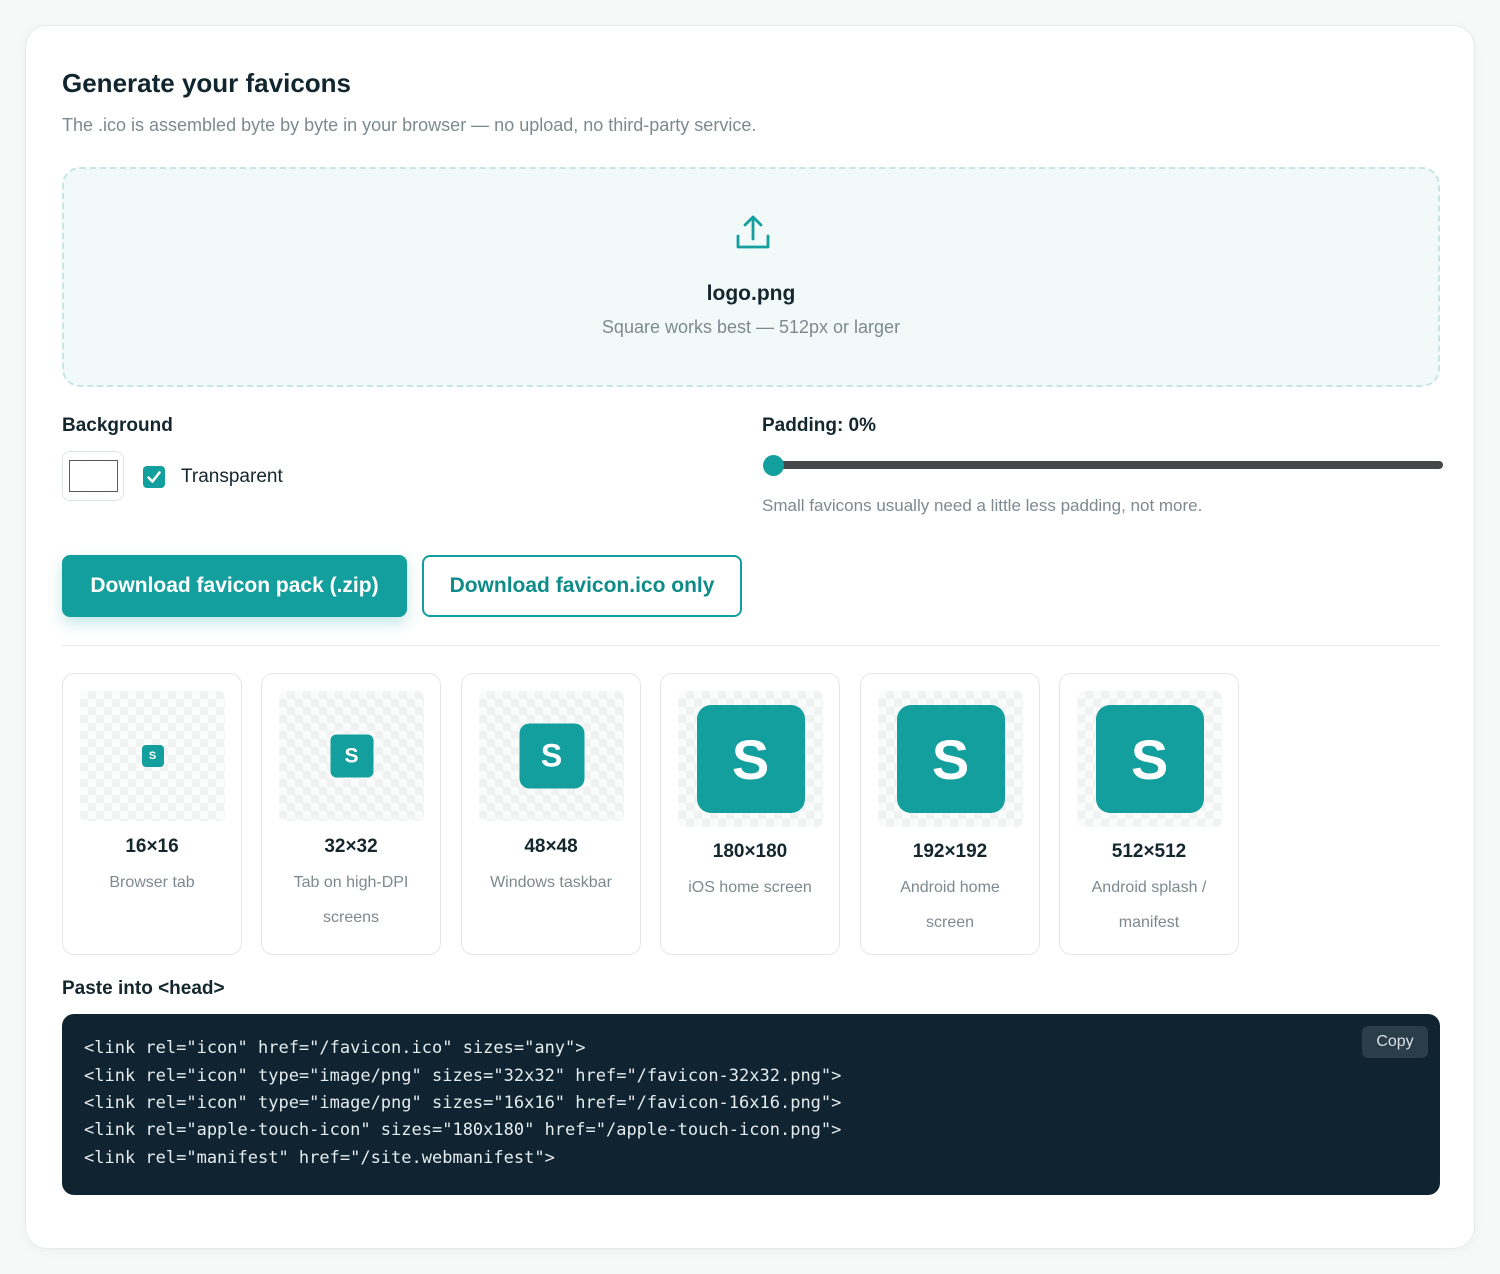 Image resolution: width=1500 pixels, height=1274 pixels. Describe the element at coordinates (351, 846) in the screenshot. I see `preview-size-label: 32×32` at that location.